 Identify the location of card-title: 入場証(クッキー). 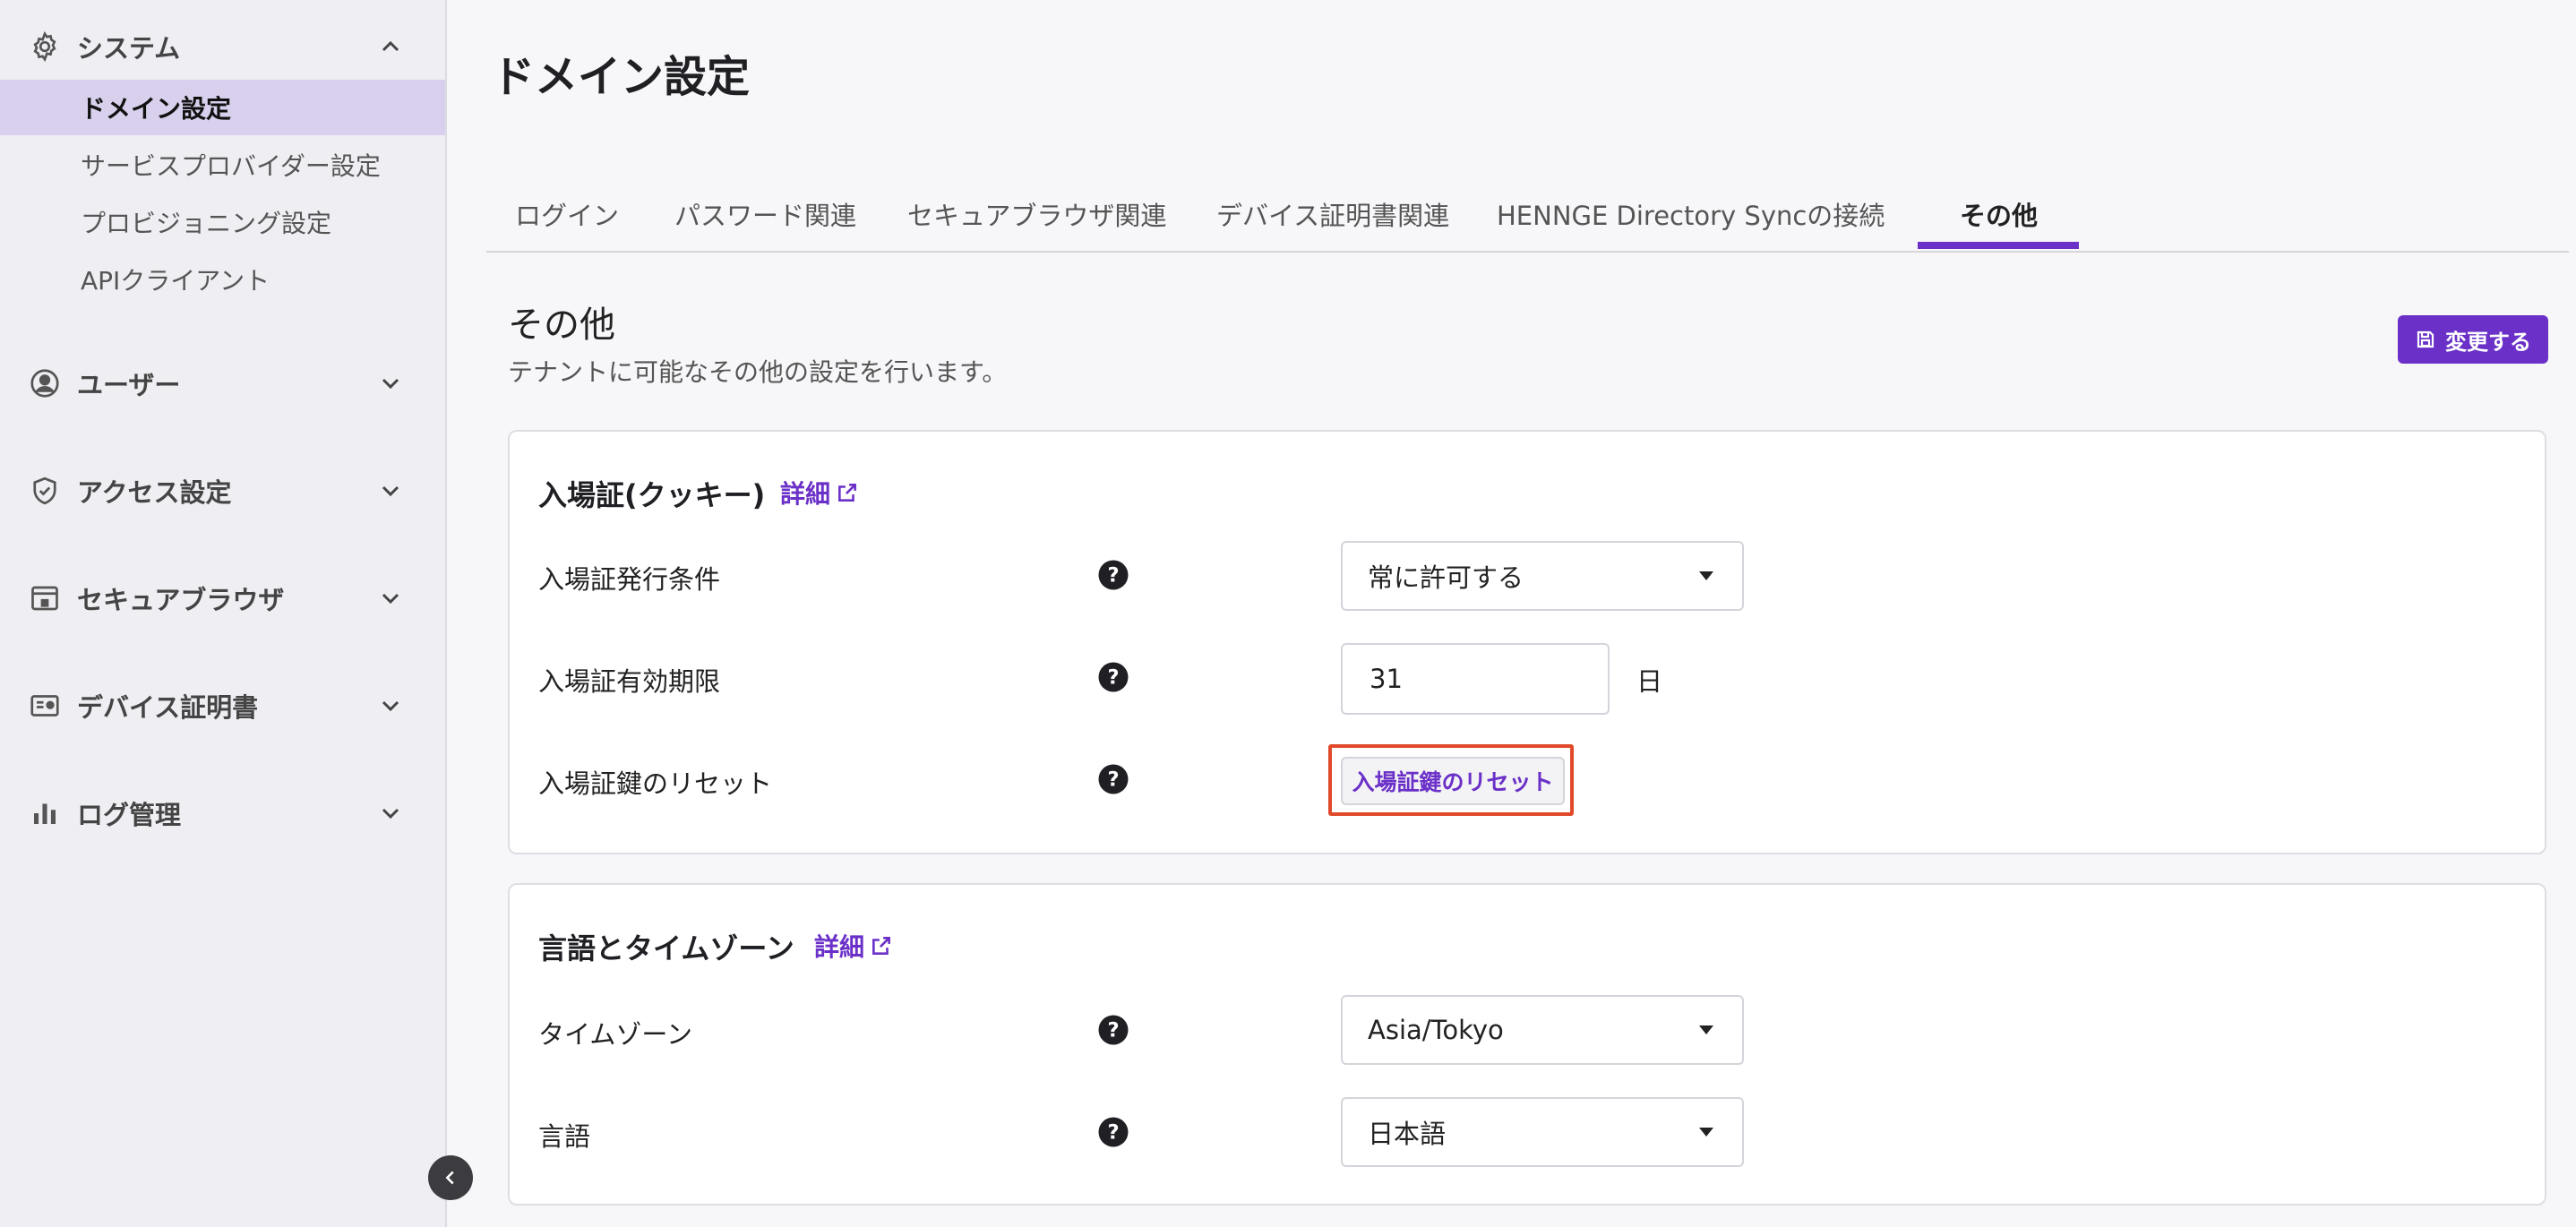
(652, 495).